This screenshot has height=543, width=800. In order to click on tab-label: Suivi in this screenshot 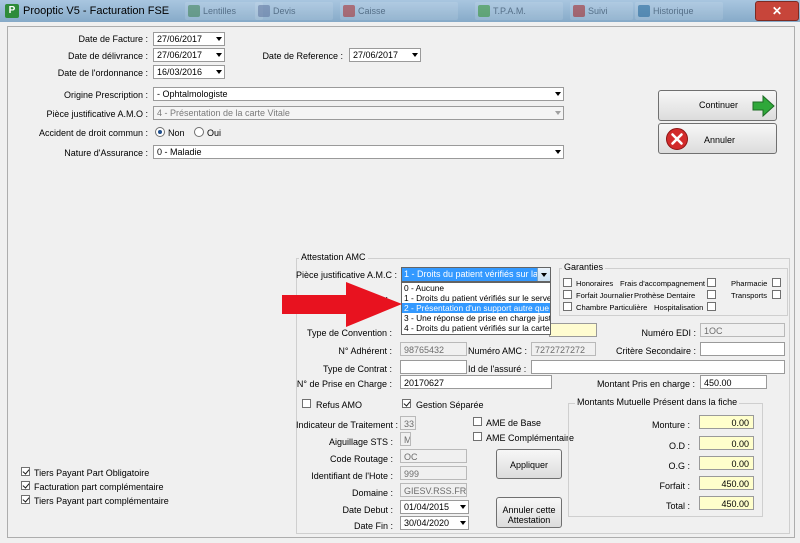, I will do `click(598, 11)`.